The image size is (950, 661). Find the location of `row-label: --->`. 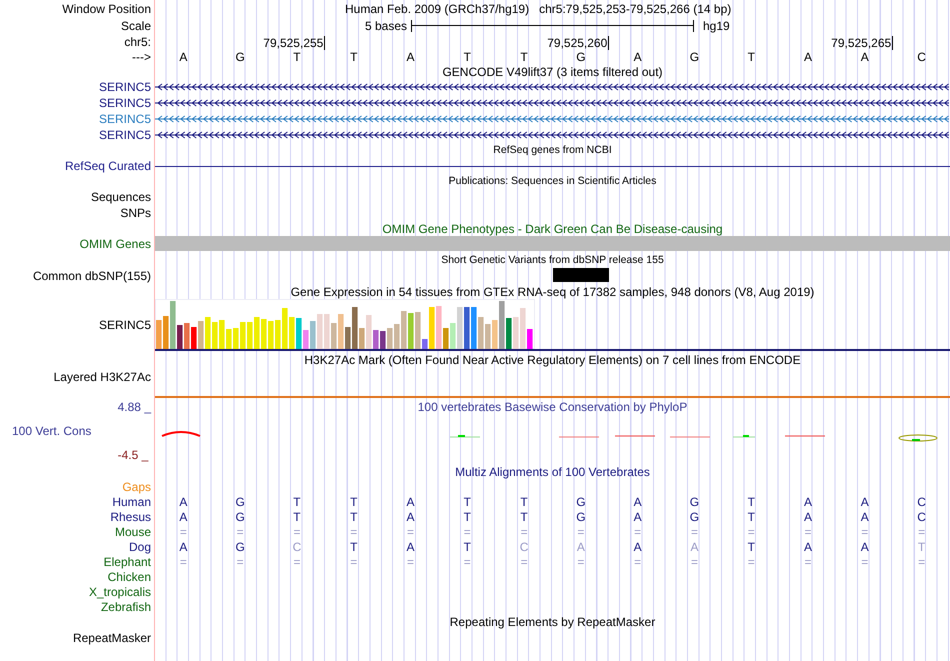

row-label: ---> is located at coordinates (141, 57).